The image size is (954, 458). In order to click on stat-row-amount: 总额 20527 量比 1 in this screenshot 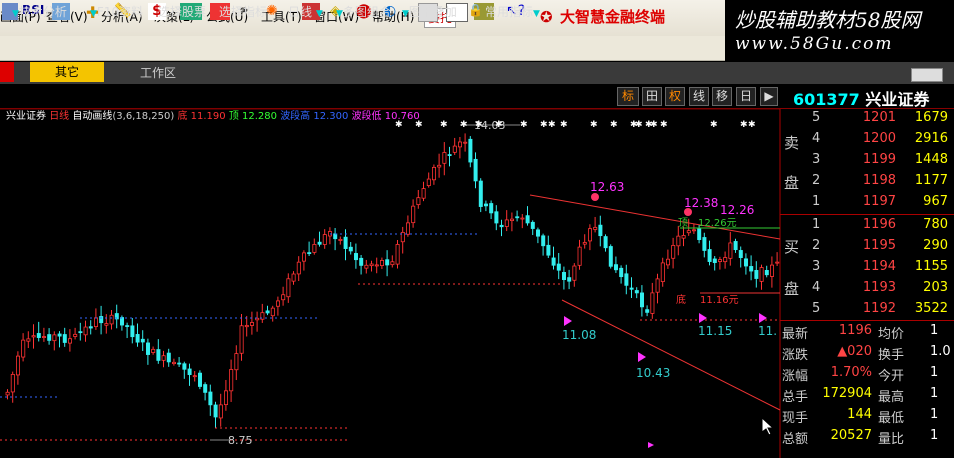, I will do `click(860, 437)`.